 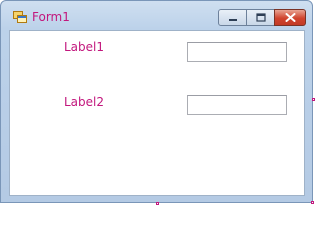 I want to click on minimize-button, so click(x=232, y=17).